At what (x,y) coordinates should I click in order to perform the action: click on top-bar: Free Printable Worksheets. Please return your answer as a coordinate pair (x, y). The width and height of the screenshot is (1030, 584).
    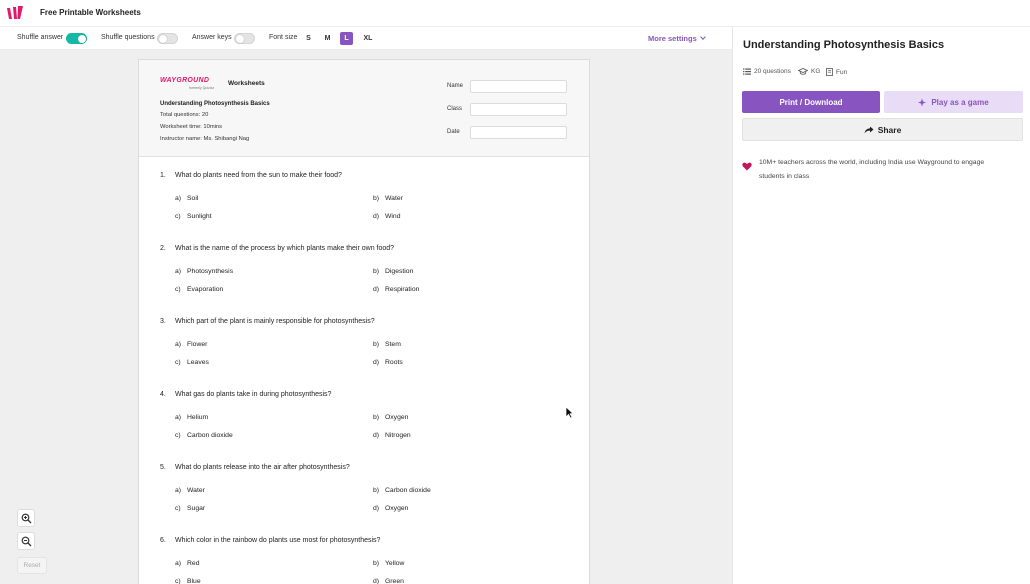
    Looking at the image, I should click on (515, 13).